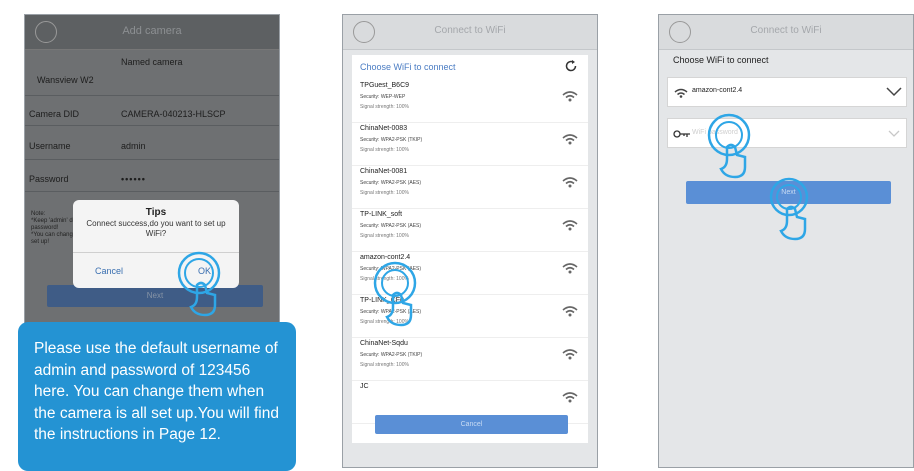 The height and width of the screenshot is (471, 914). I want to click on cancel-button-label: Cancel, so click(471, 424).